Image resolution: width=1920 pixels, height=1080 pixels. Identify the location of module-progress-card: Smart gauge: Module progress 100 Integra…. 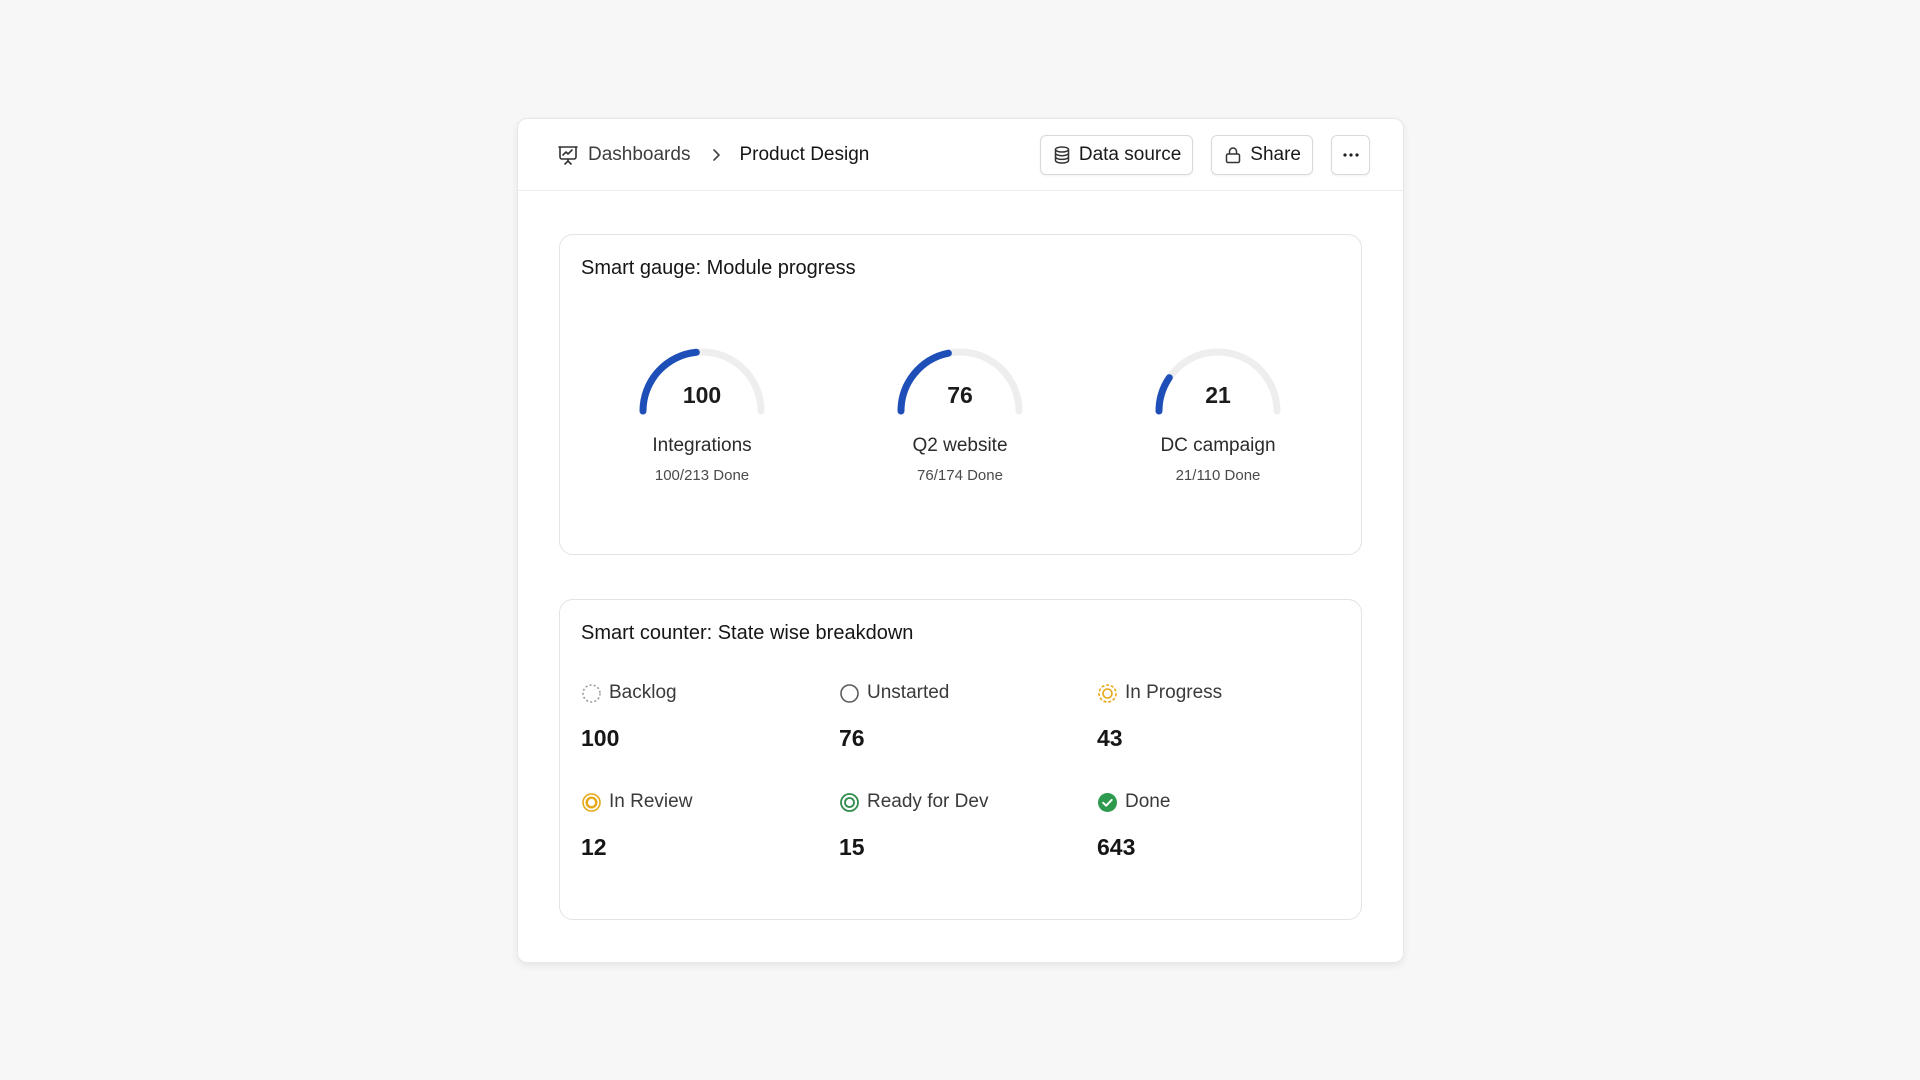
(960, 394).